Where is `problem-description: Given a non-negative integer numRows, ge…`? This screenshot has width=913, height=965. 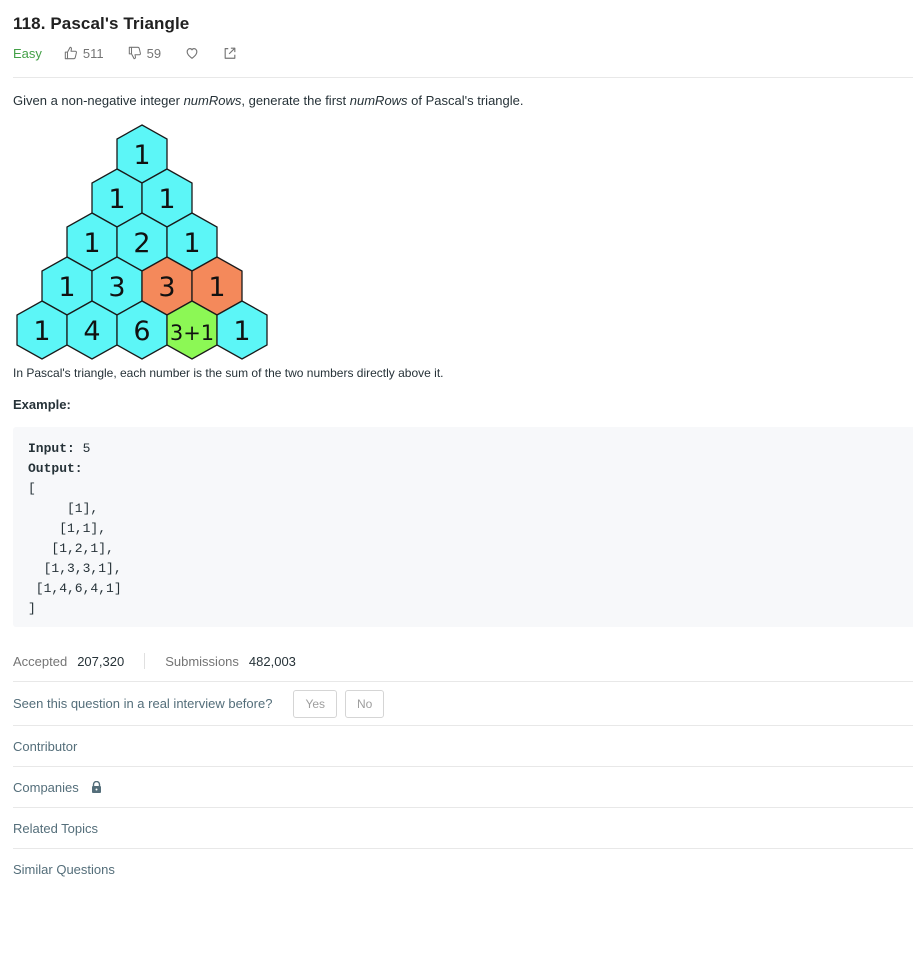
problem-description: Given a non-negative integer numRows, ge… is located at coordinates (268, 100).